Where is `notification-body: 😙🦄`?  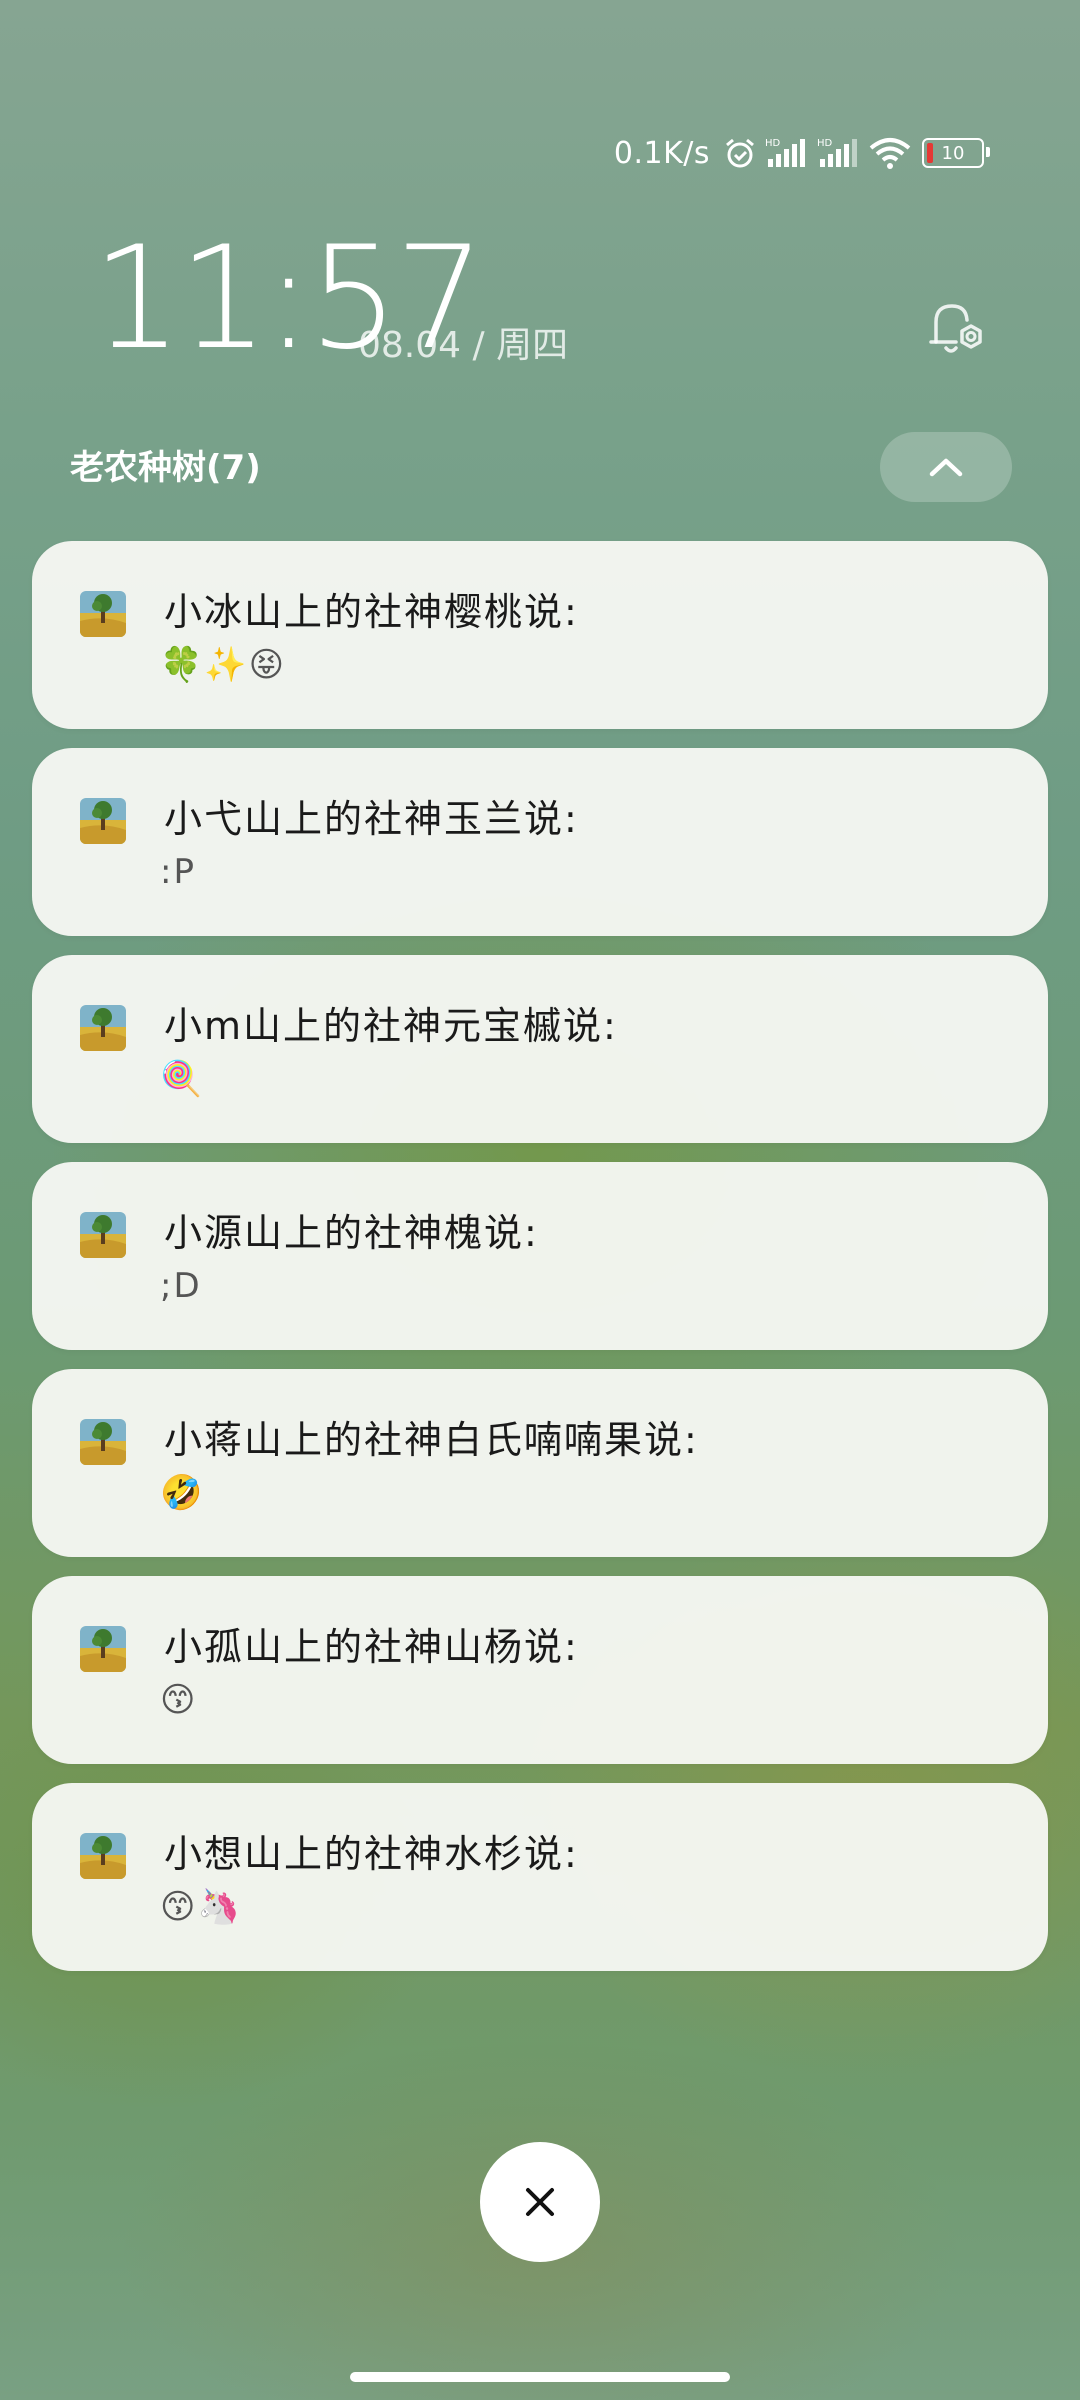
notification-body: 😙🦄 is located at coordinates (201, 1907).